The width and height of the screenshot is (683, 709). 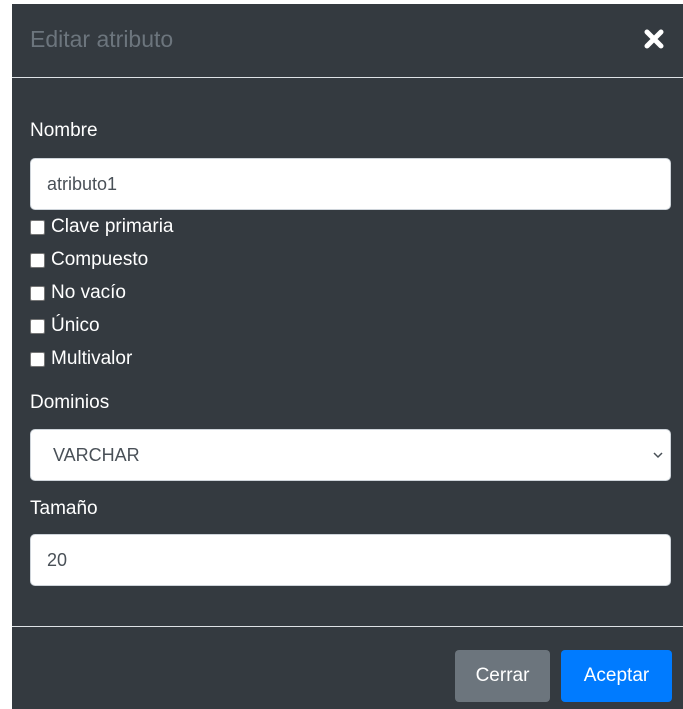 What do you see at coordinates (350, 184) in the screenshot?
I see `name-input` at bounding box center [350, 184].